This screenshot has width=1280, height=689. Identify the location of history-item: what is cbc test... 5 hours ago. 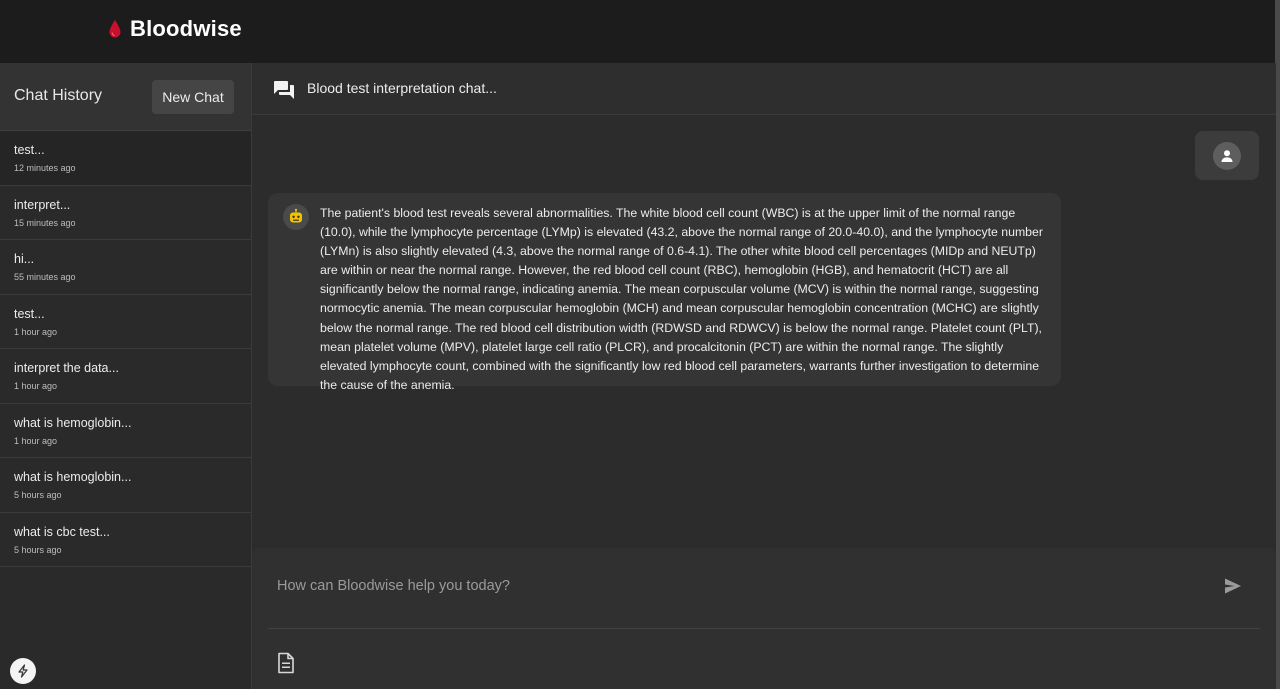
(125, 539).